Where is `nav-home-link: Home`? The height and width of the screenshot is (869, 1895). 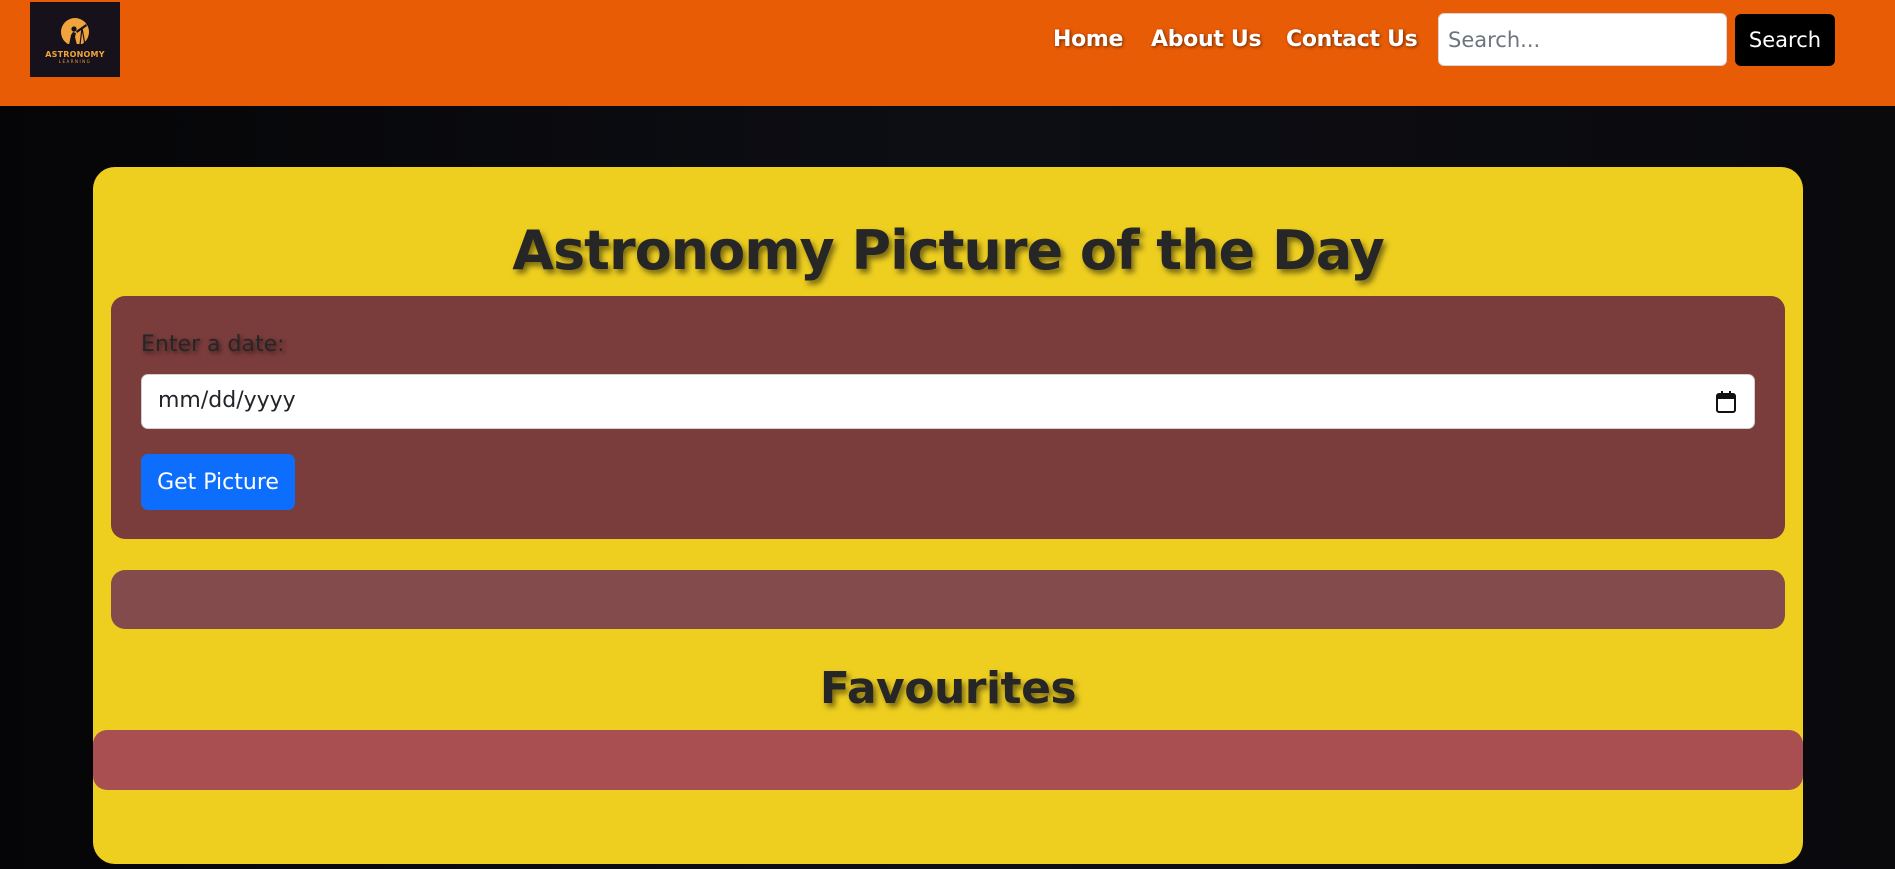 nav-home-link: Home is located at coordinates (1088, 42).